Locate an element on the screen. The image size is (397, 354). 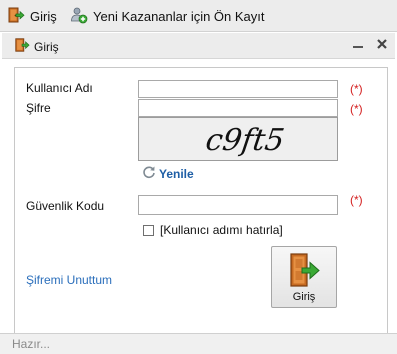
user-add-icon is located at coordinates (79, 16).